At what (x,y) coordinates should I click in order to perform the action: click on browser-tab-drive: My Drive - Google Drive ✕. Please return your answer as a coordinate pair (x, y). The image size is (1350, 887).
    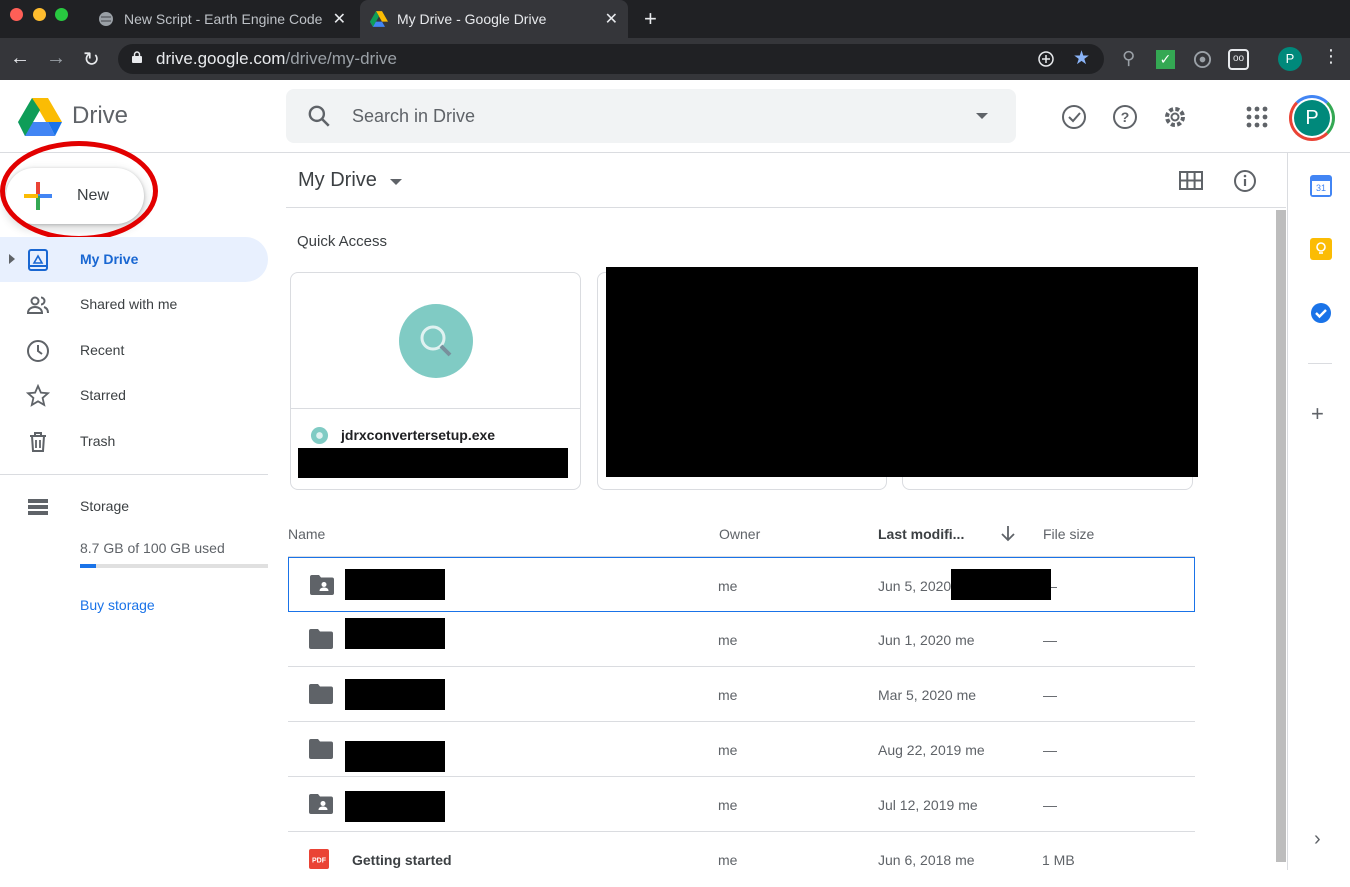
    Looking at the image, I should click on (494, 19).